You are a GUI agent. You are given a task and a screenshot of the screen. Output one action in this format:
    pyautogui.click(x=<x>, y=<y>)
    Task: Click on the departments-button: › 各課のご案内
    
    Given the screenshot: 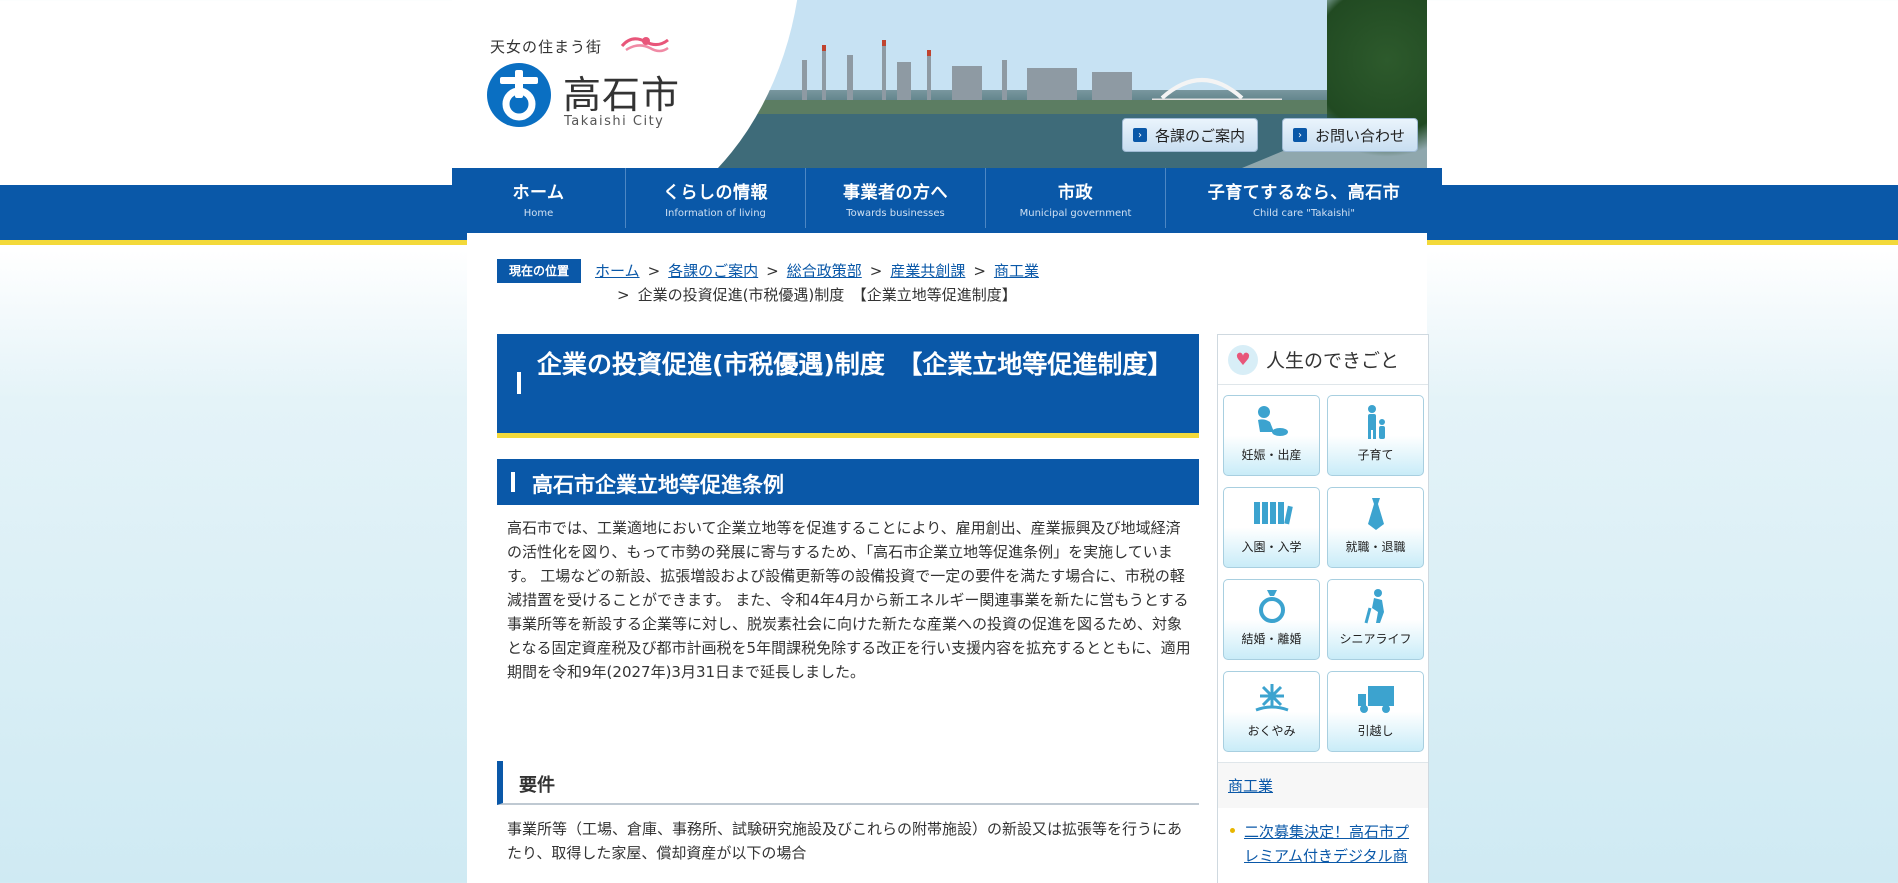 What is the action you would take?
    pyautogui.click(x=1190, y=135)
    